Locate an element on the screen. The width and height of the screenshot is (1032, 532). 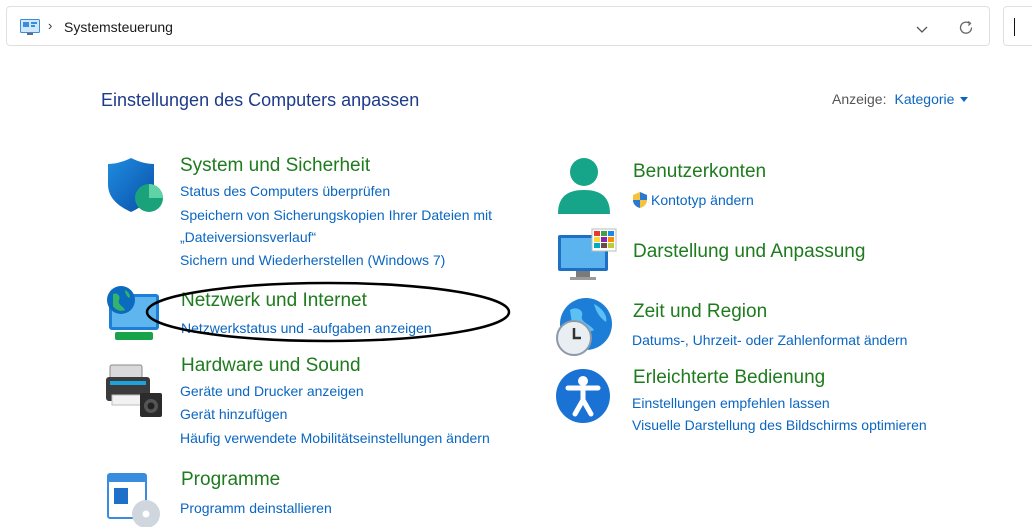
text-caret is located at coordinates (1014, 27).